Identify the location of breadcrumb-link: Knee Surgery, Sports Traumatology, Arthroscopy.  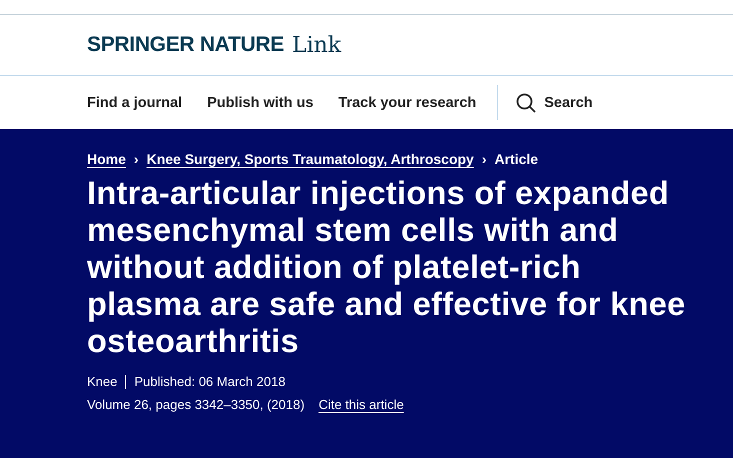
(310, 159).